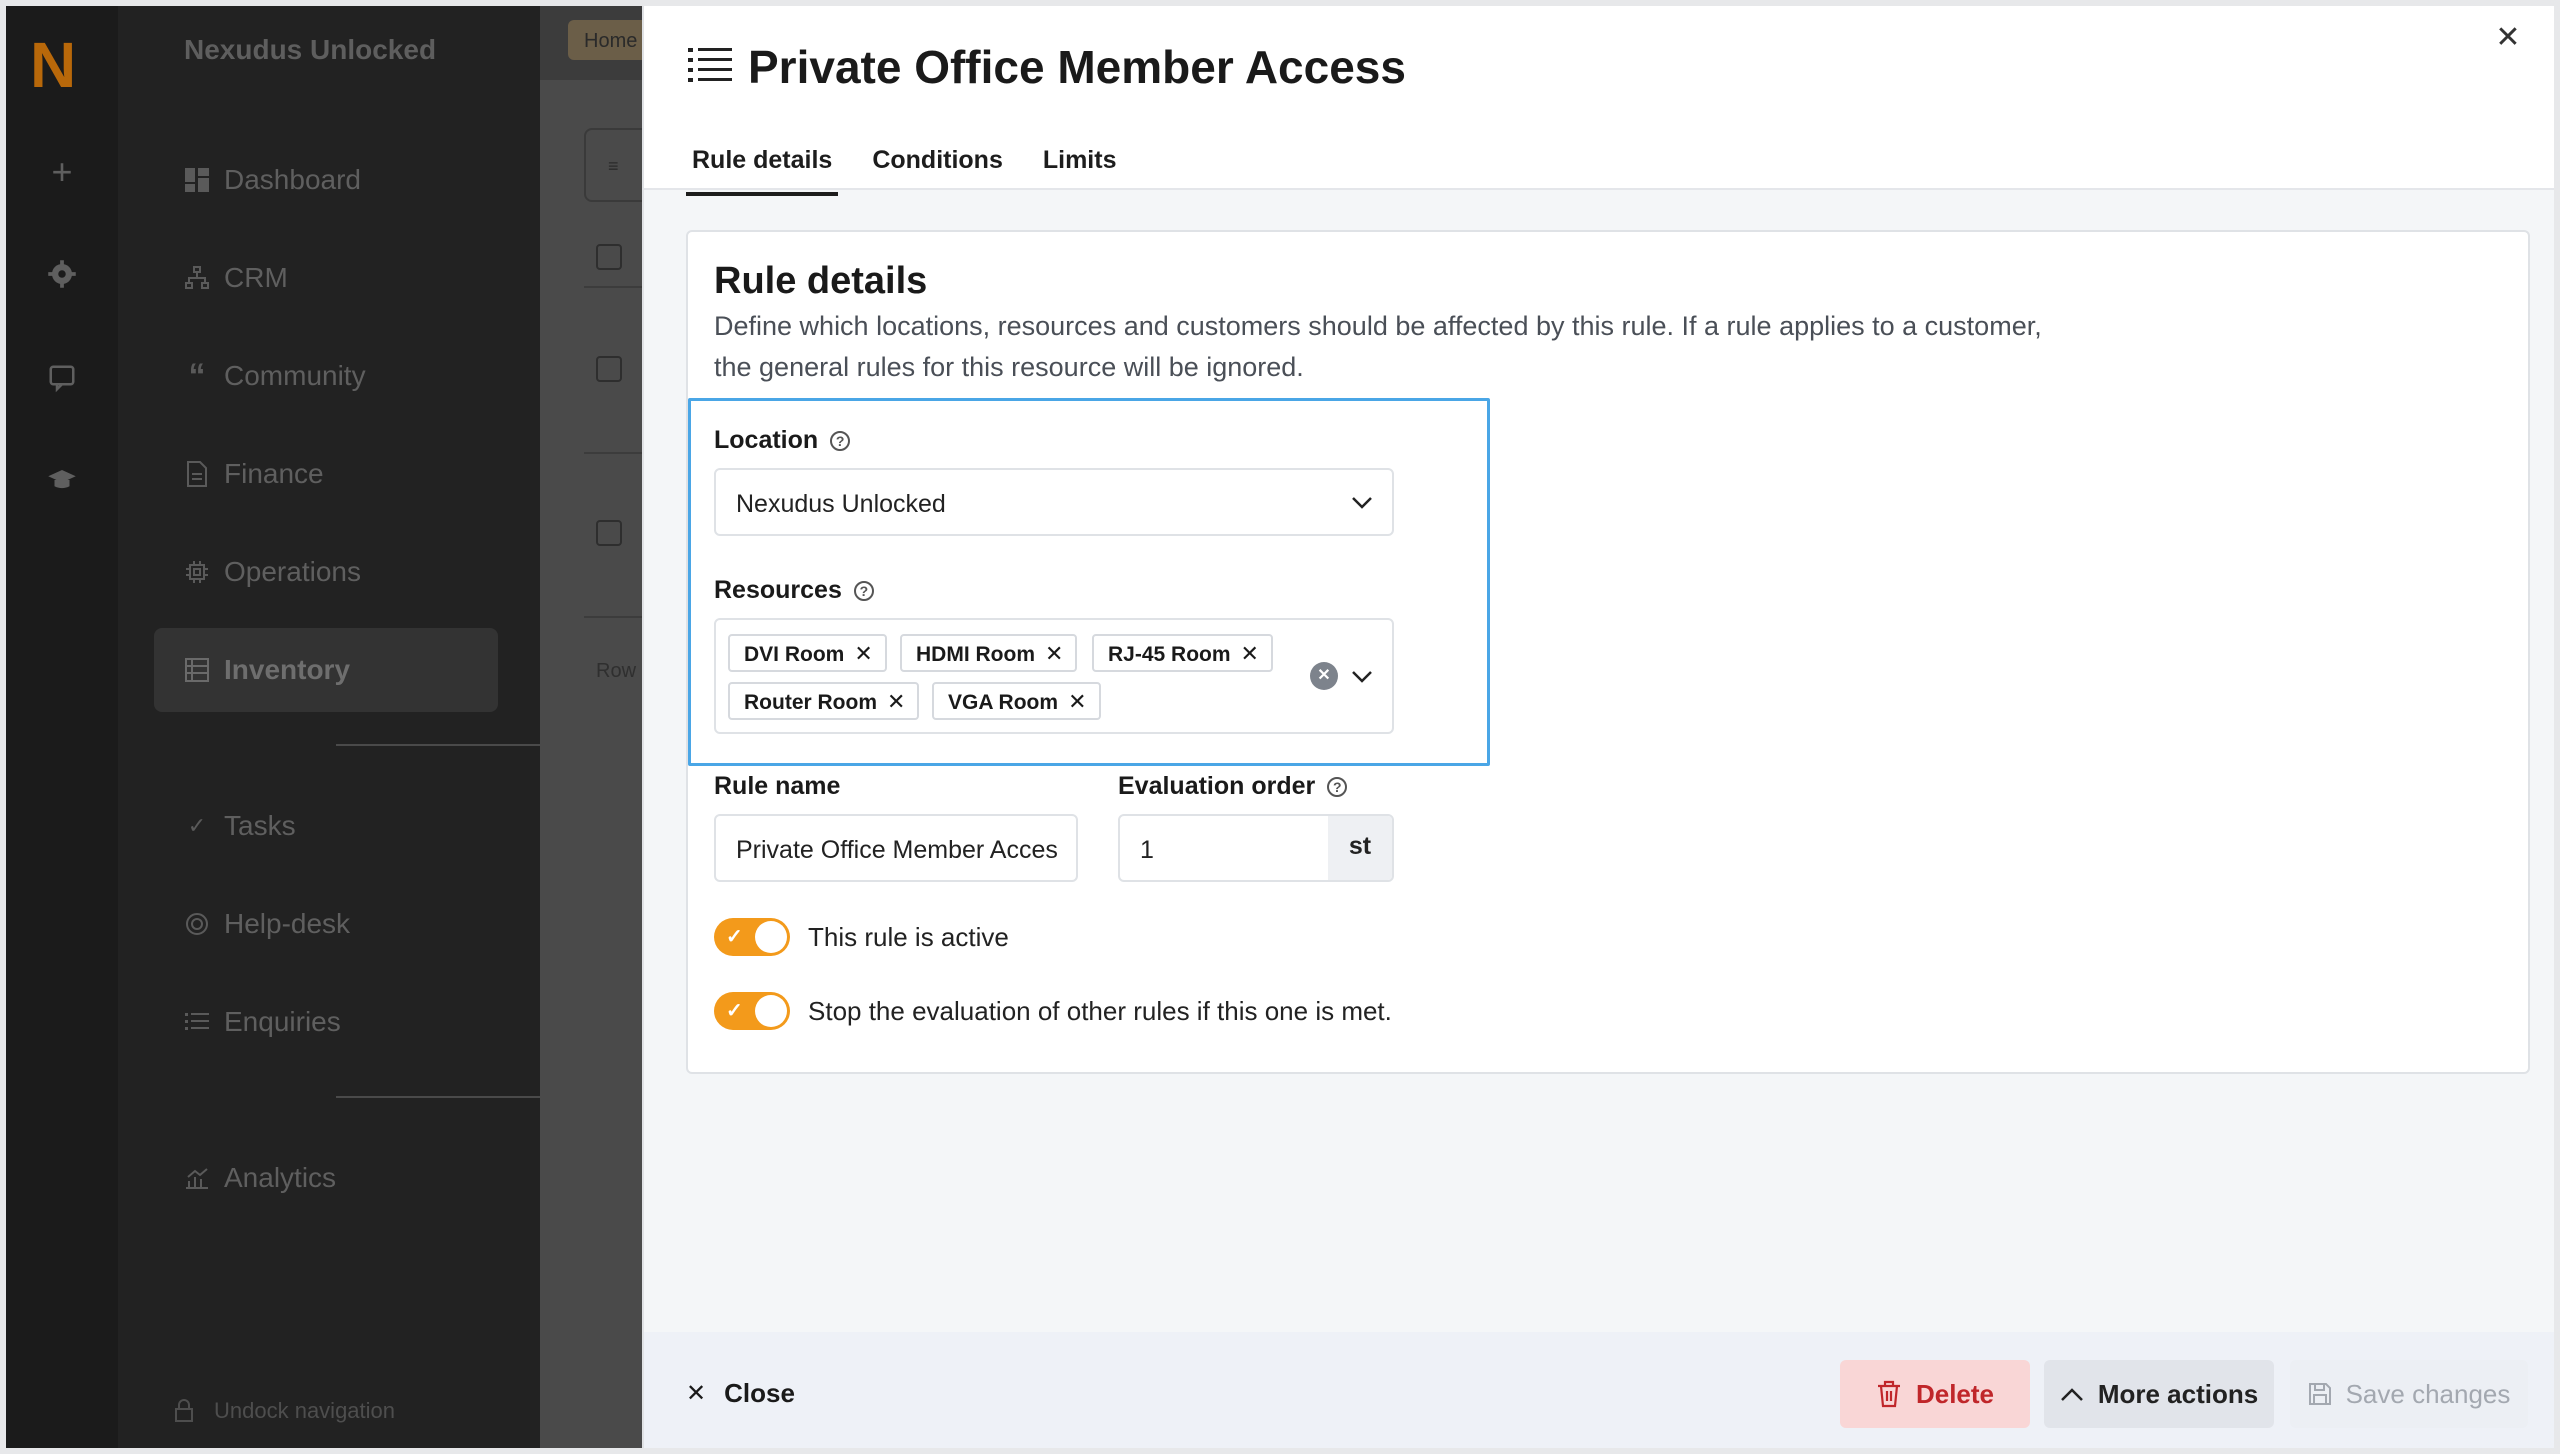 This screenshot has height=1454, width=2560. Describe the element at coordinates (326, 278) in the screenshot. I see `nav-item-crm: CRM` at that location.